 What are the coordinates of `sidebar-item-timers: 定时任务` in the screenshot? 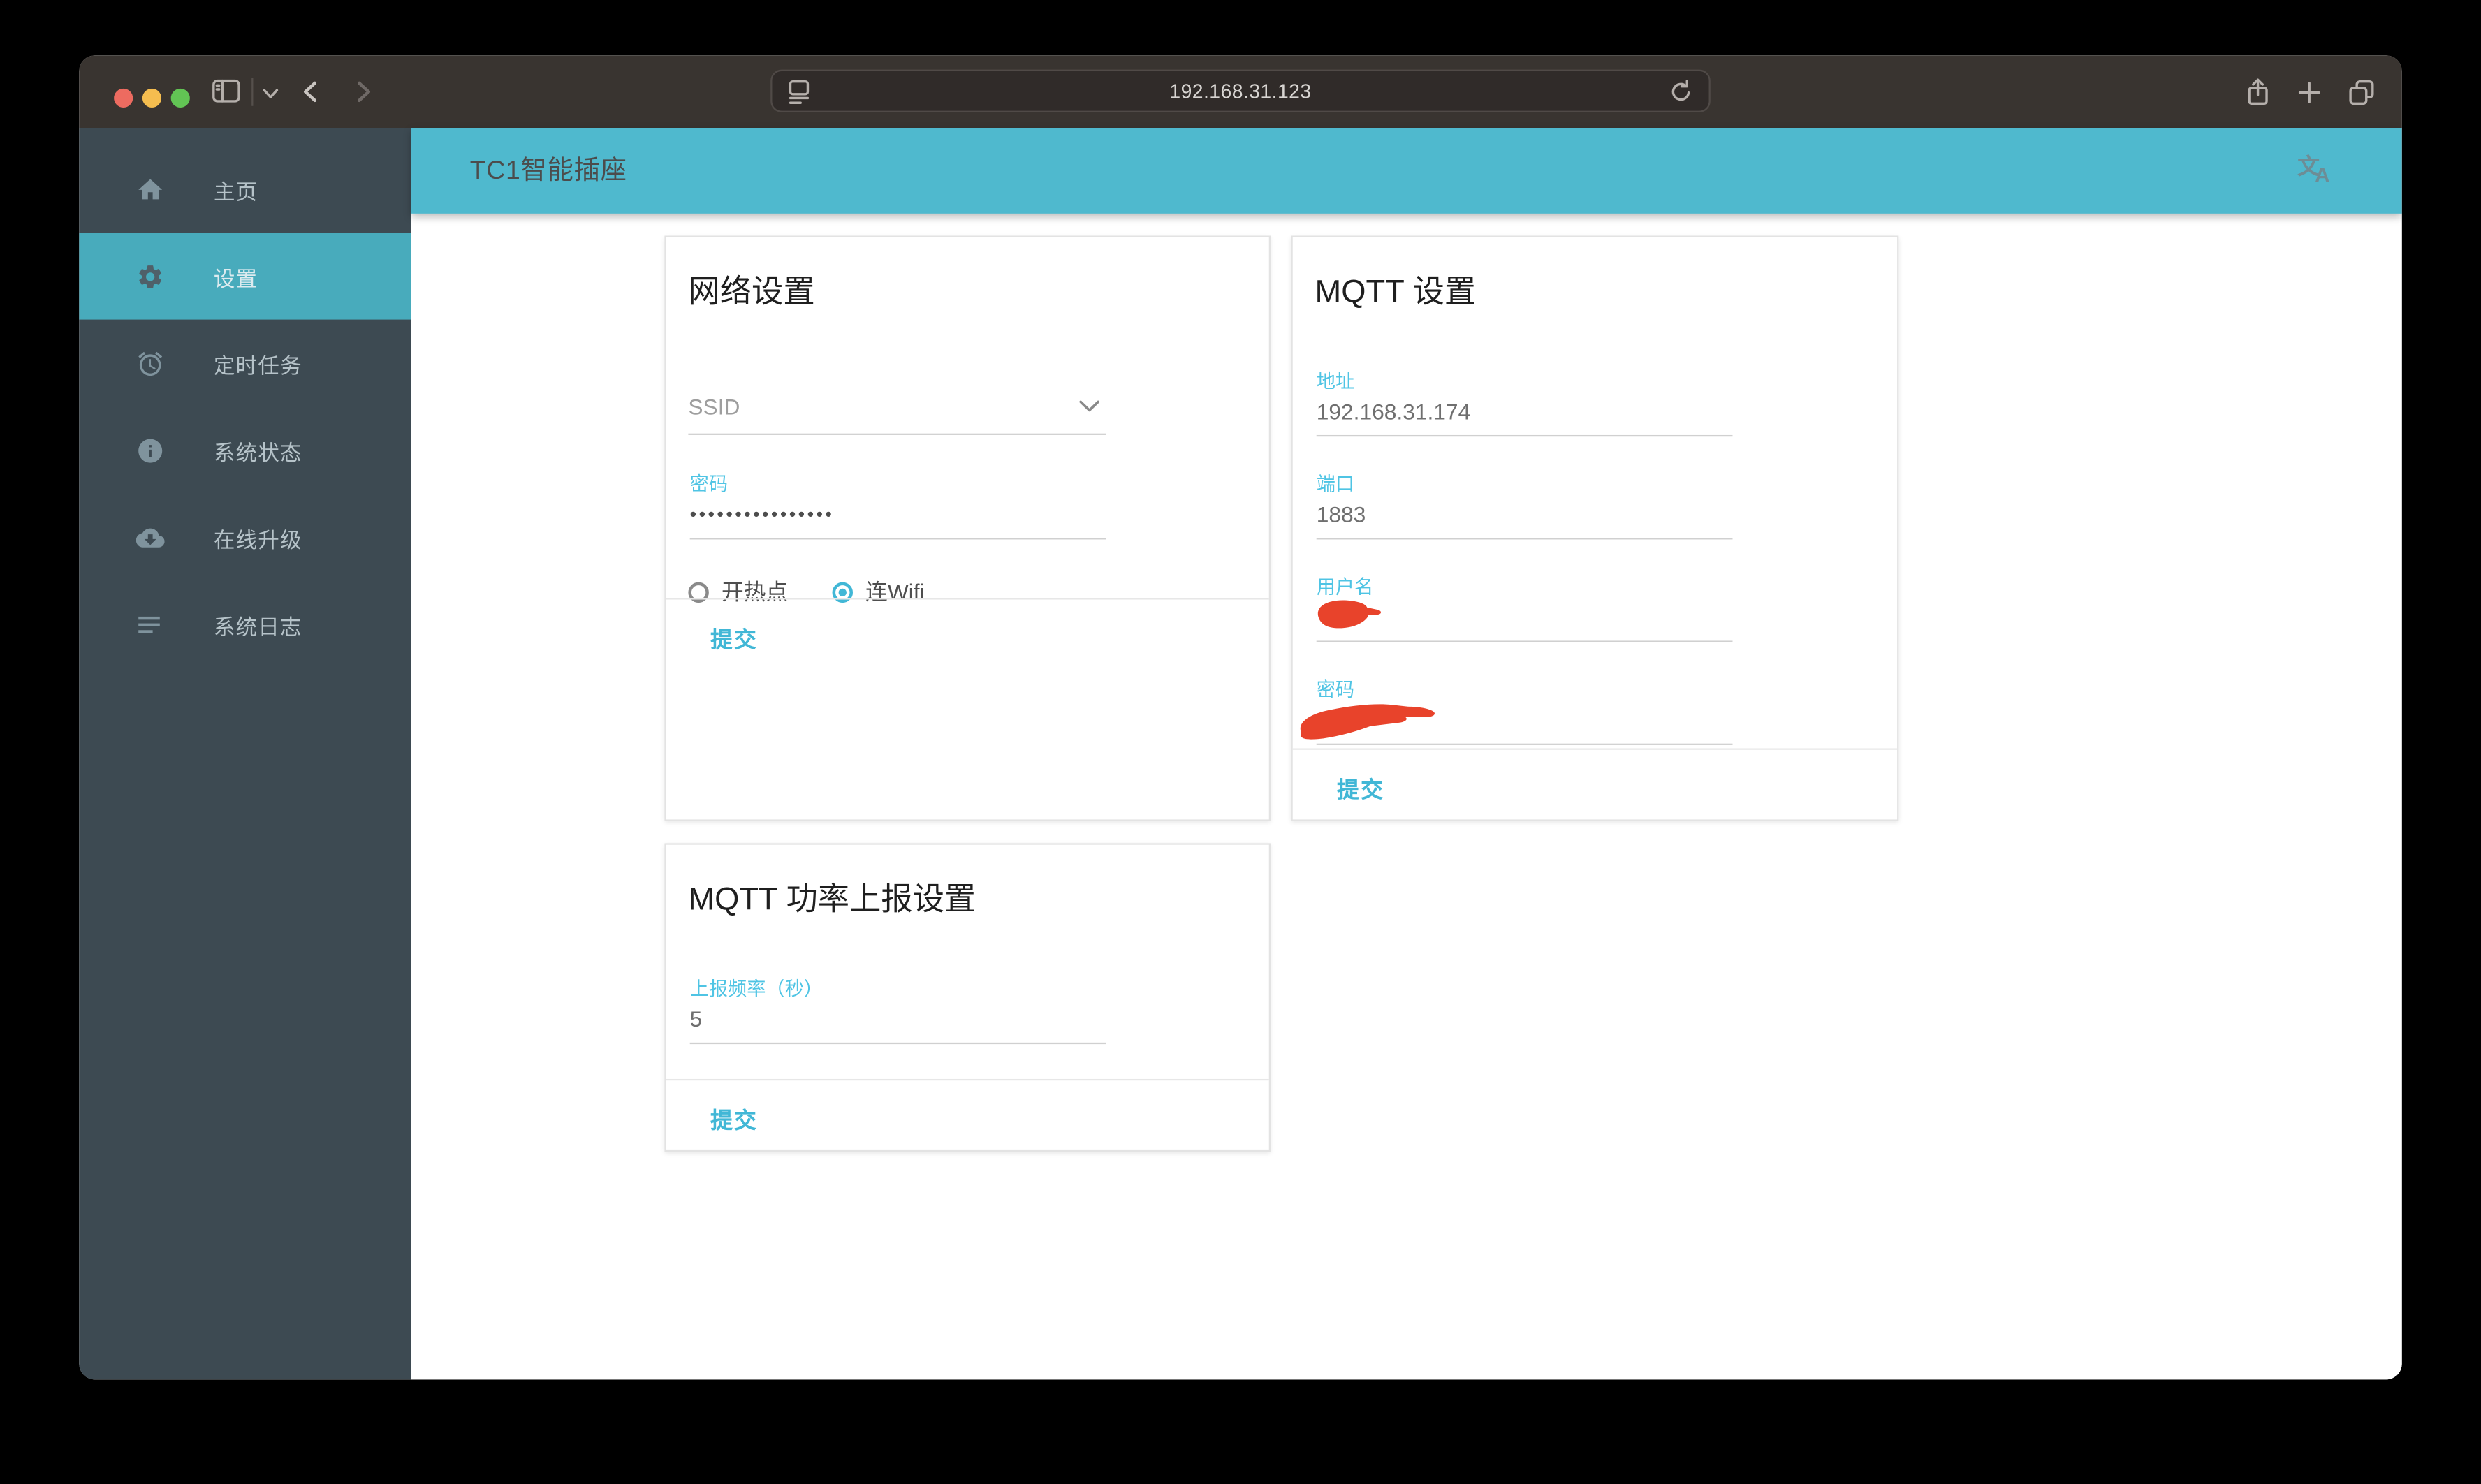 It's located at (245, 363).